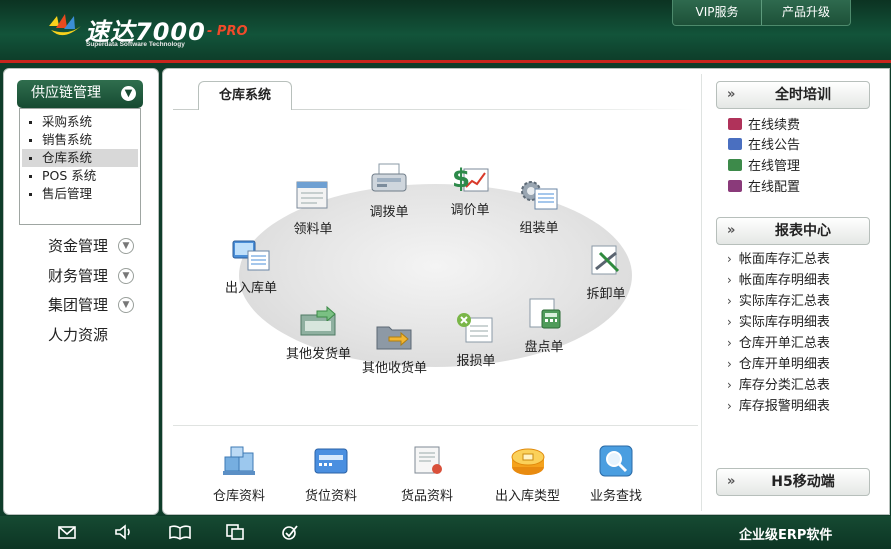 The image size is (891, 549). I want to click on report-link: › 帐面库存明细表, so click(778, 280).